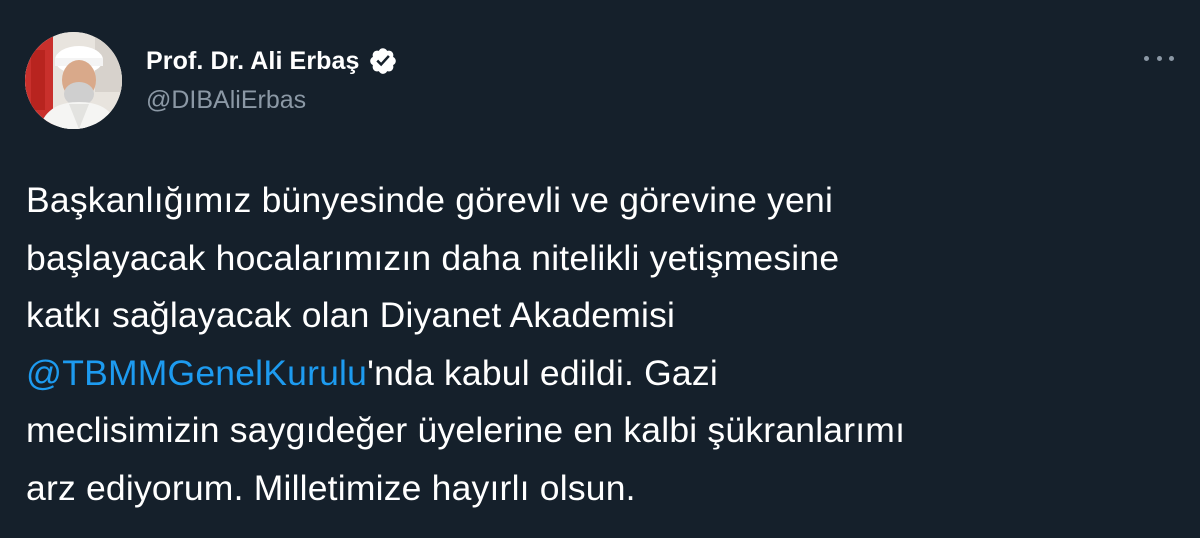  I want to click on name-row: Prof. Dr. Ali Erbaş, so click(272, 61).